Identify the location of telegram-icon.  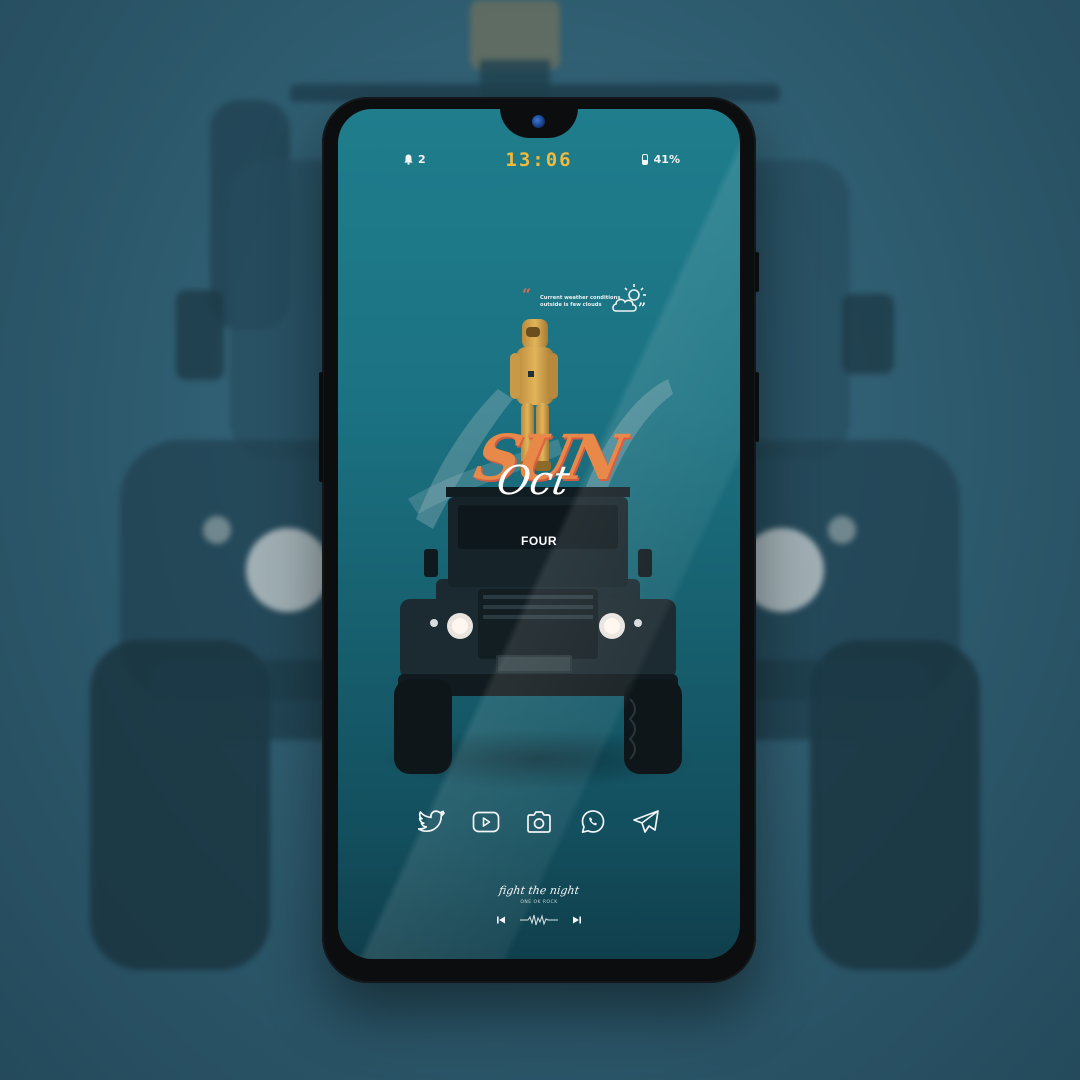
(646, 821).